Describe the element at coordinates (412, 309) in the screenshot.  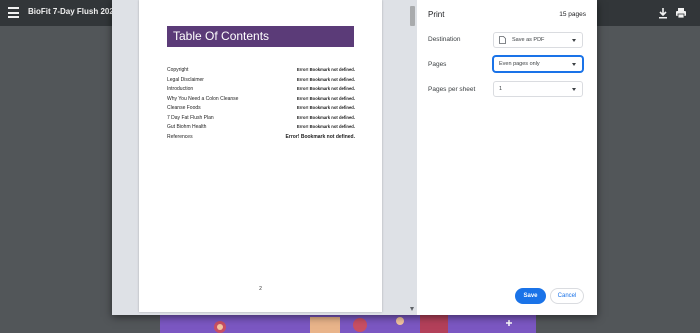
I see `scroll-down-arrow-icon` at that location.